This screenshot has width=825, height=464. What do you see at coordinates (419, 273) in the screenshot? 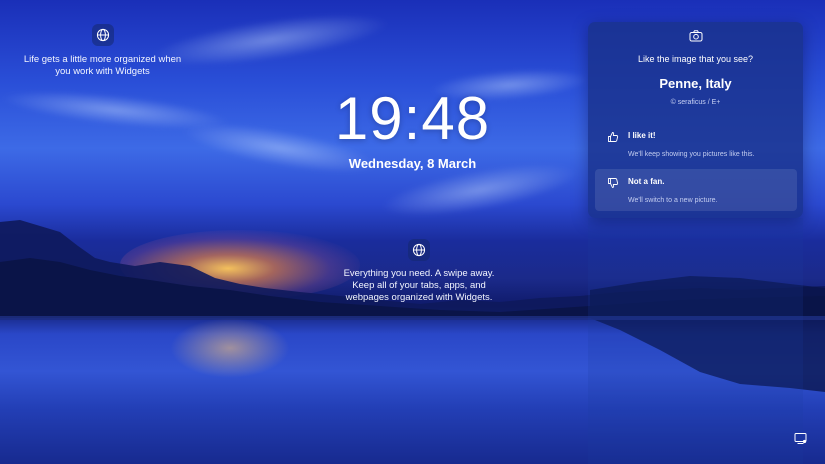
I see `hint-line: Everything you need. A swipe away.` at bounding box center [419, 273].